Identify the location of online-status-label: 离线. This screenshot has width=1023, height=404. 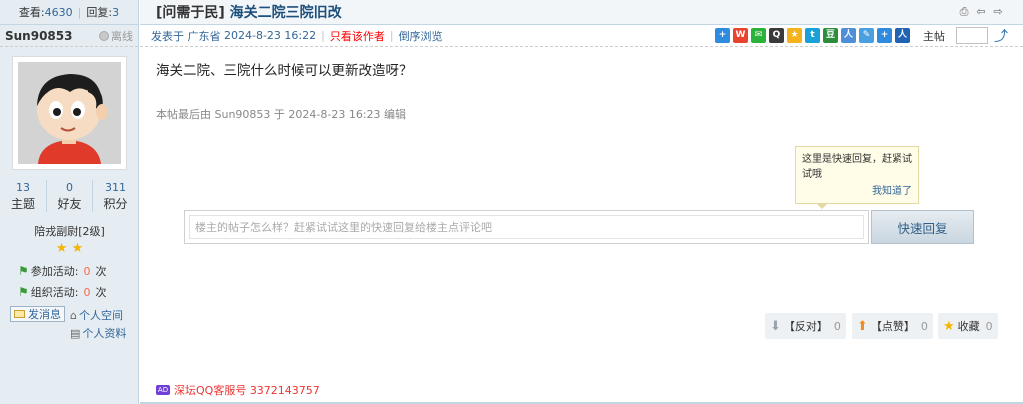
(122, 36).